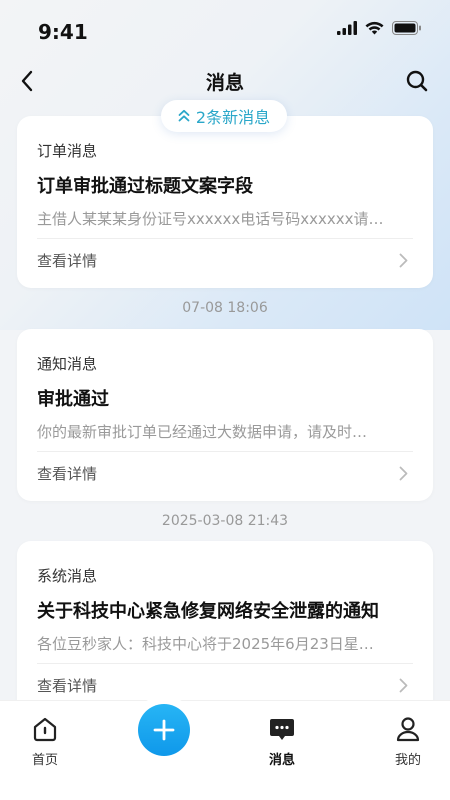 This screenshot has width=450, height=800. I want to click on signal-icon, so click(347, 29).